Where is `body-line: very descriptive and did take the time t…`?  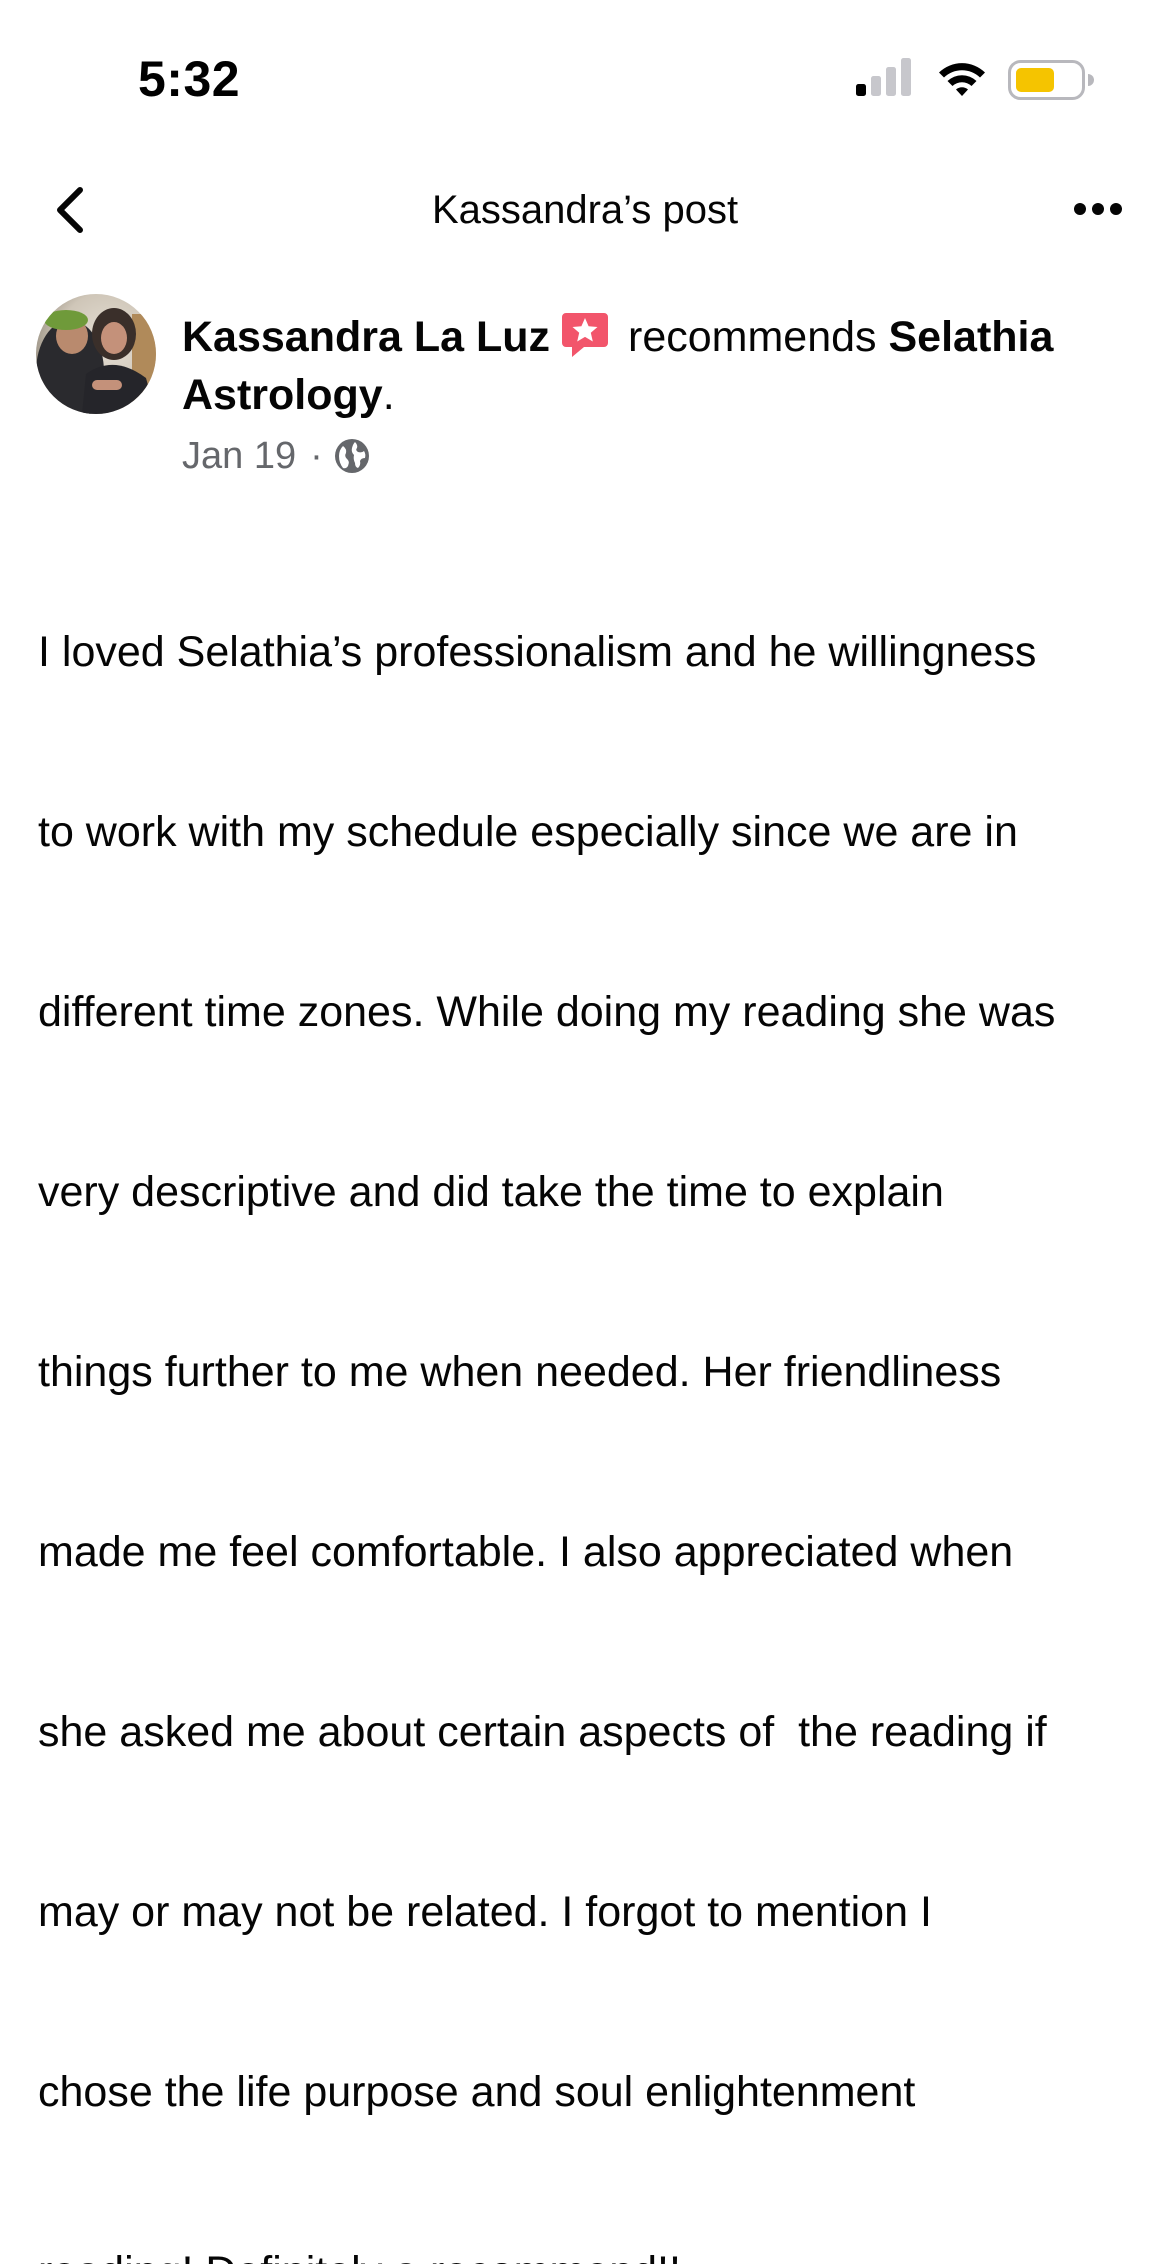 body-line: very descriptive and did take the time t… is located at coordinates (491, 1192).